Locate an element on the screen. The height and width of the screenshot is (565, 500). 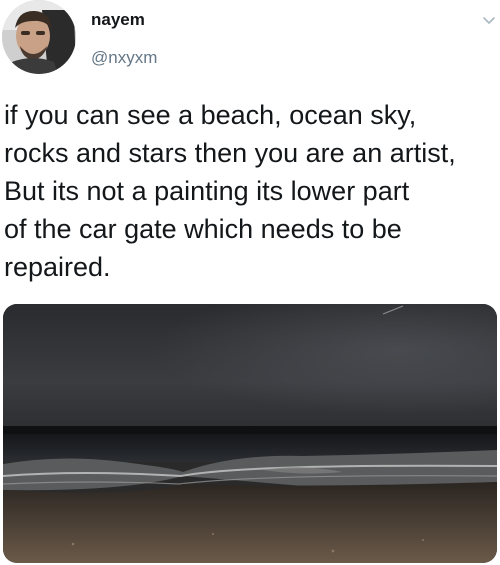
chevron-down-icon is located at coordinates (489, 21).